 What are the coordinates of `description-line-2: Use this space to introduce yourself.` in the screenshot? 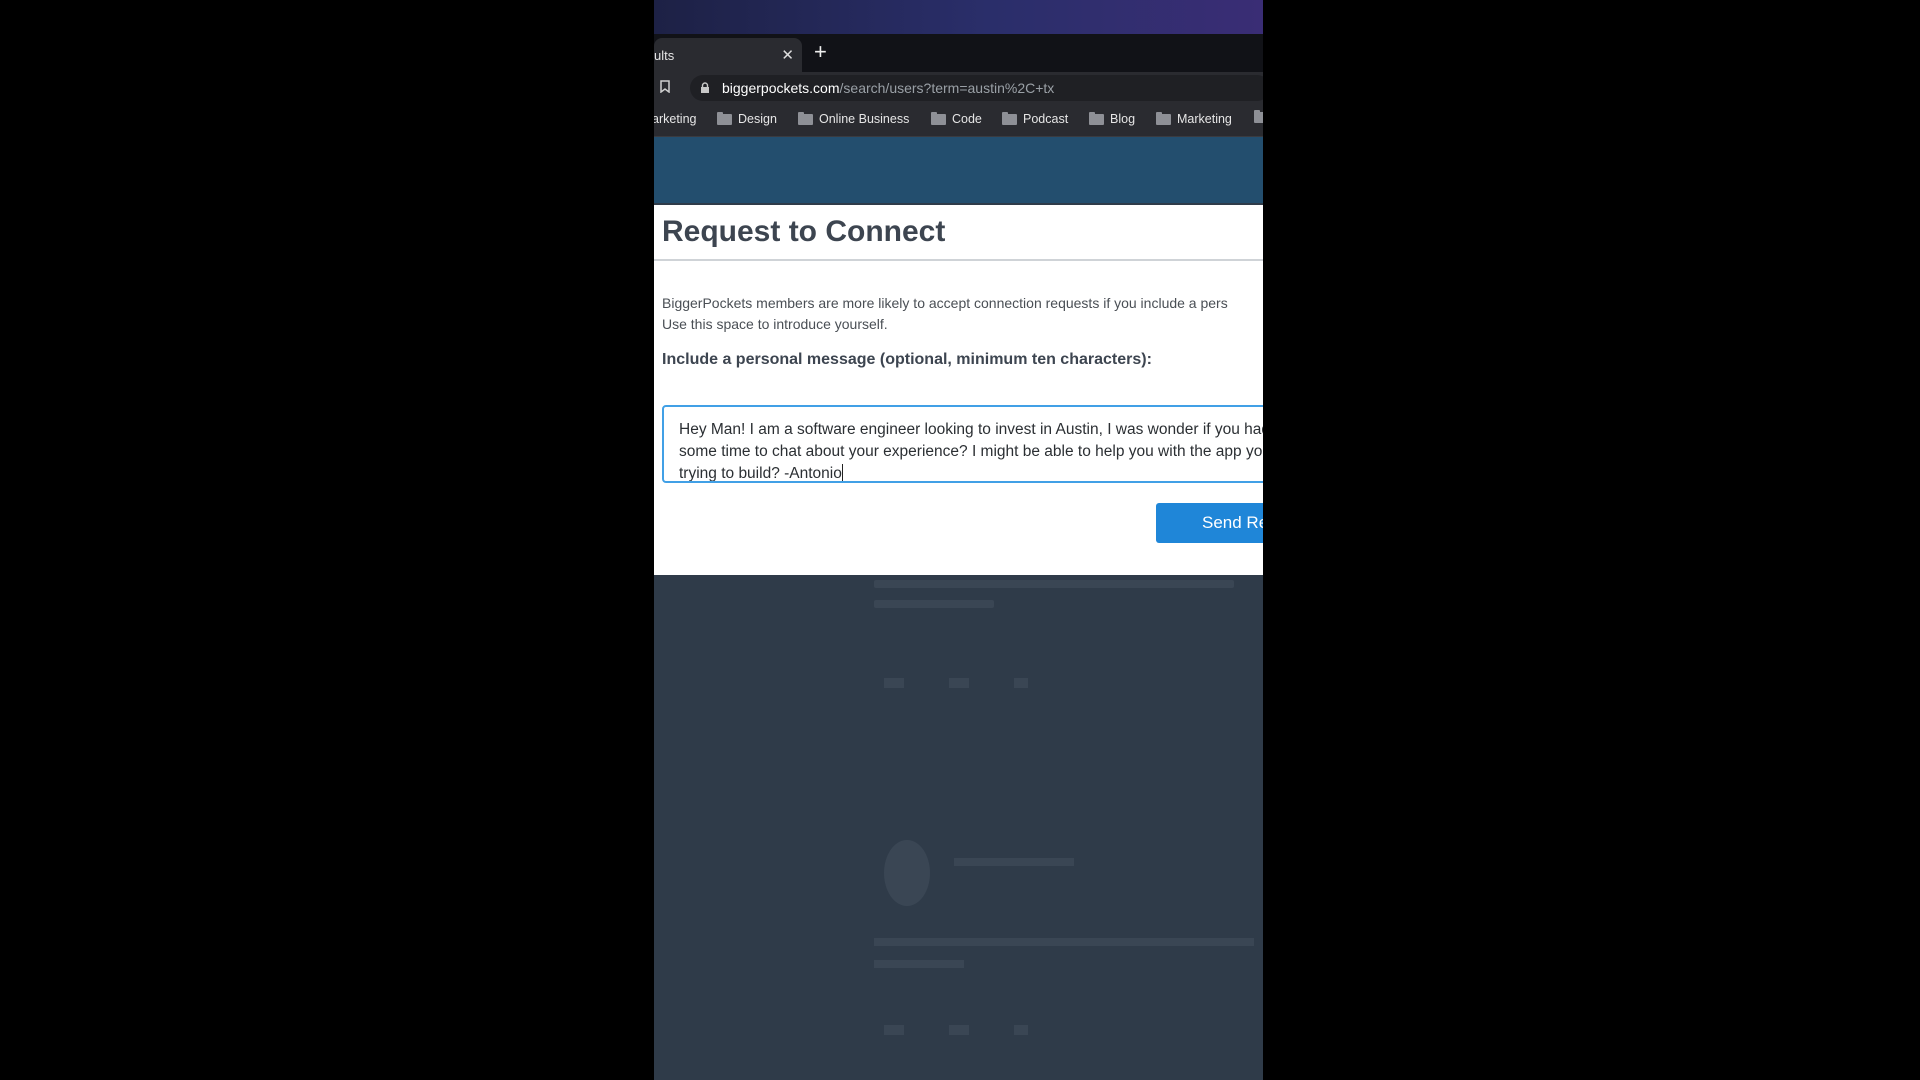 It's located at (775, 324).